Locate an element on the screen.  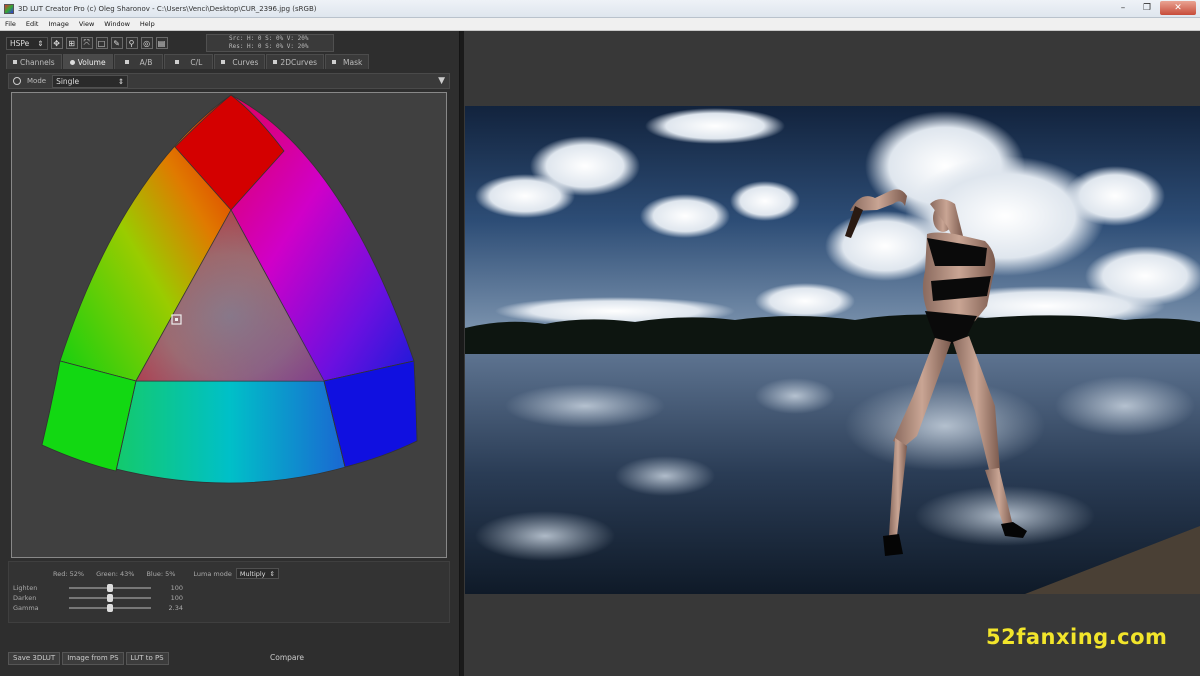
layers-icon: ▤ is located at coordinates (161, 43).